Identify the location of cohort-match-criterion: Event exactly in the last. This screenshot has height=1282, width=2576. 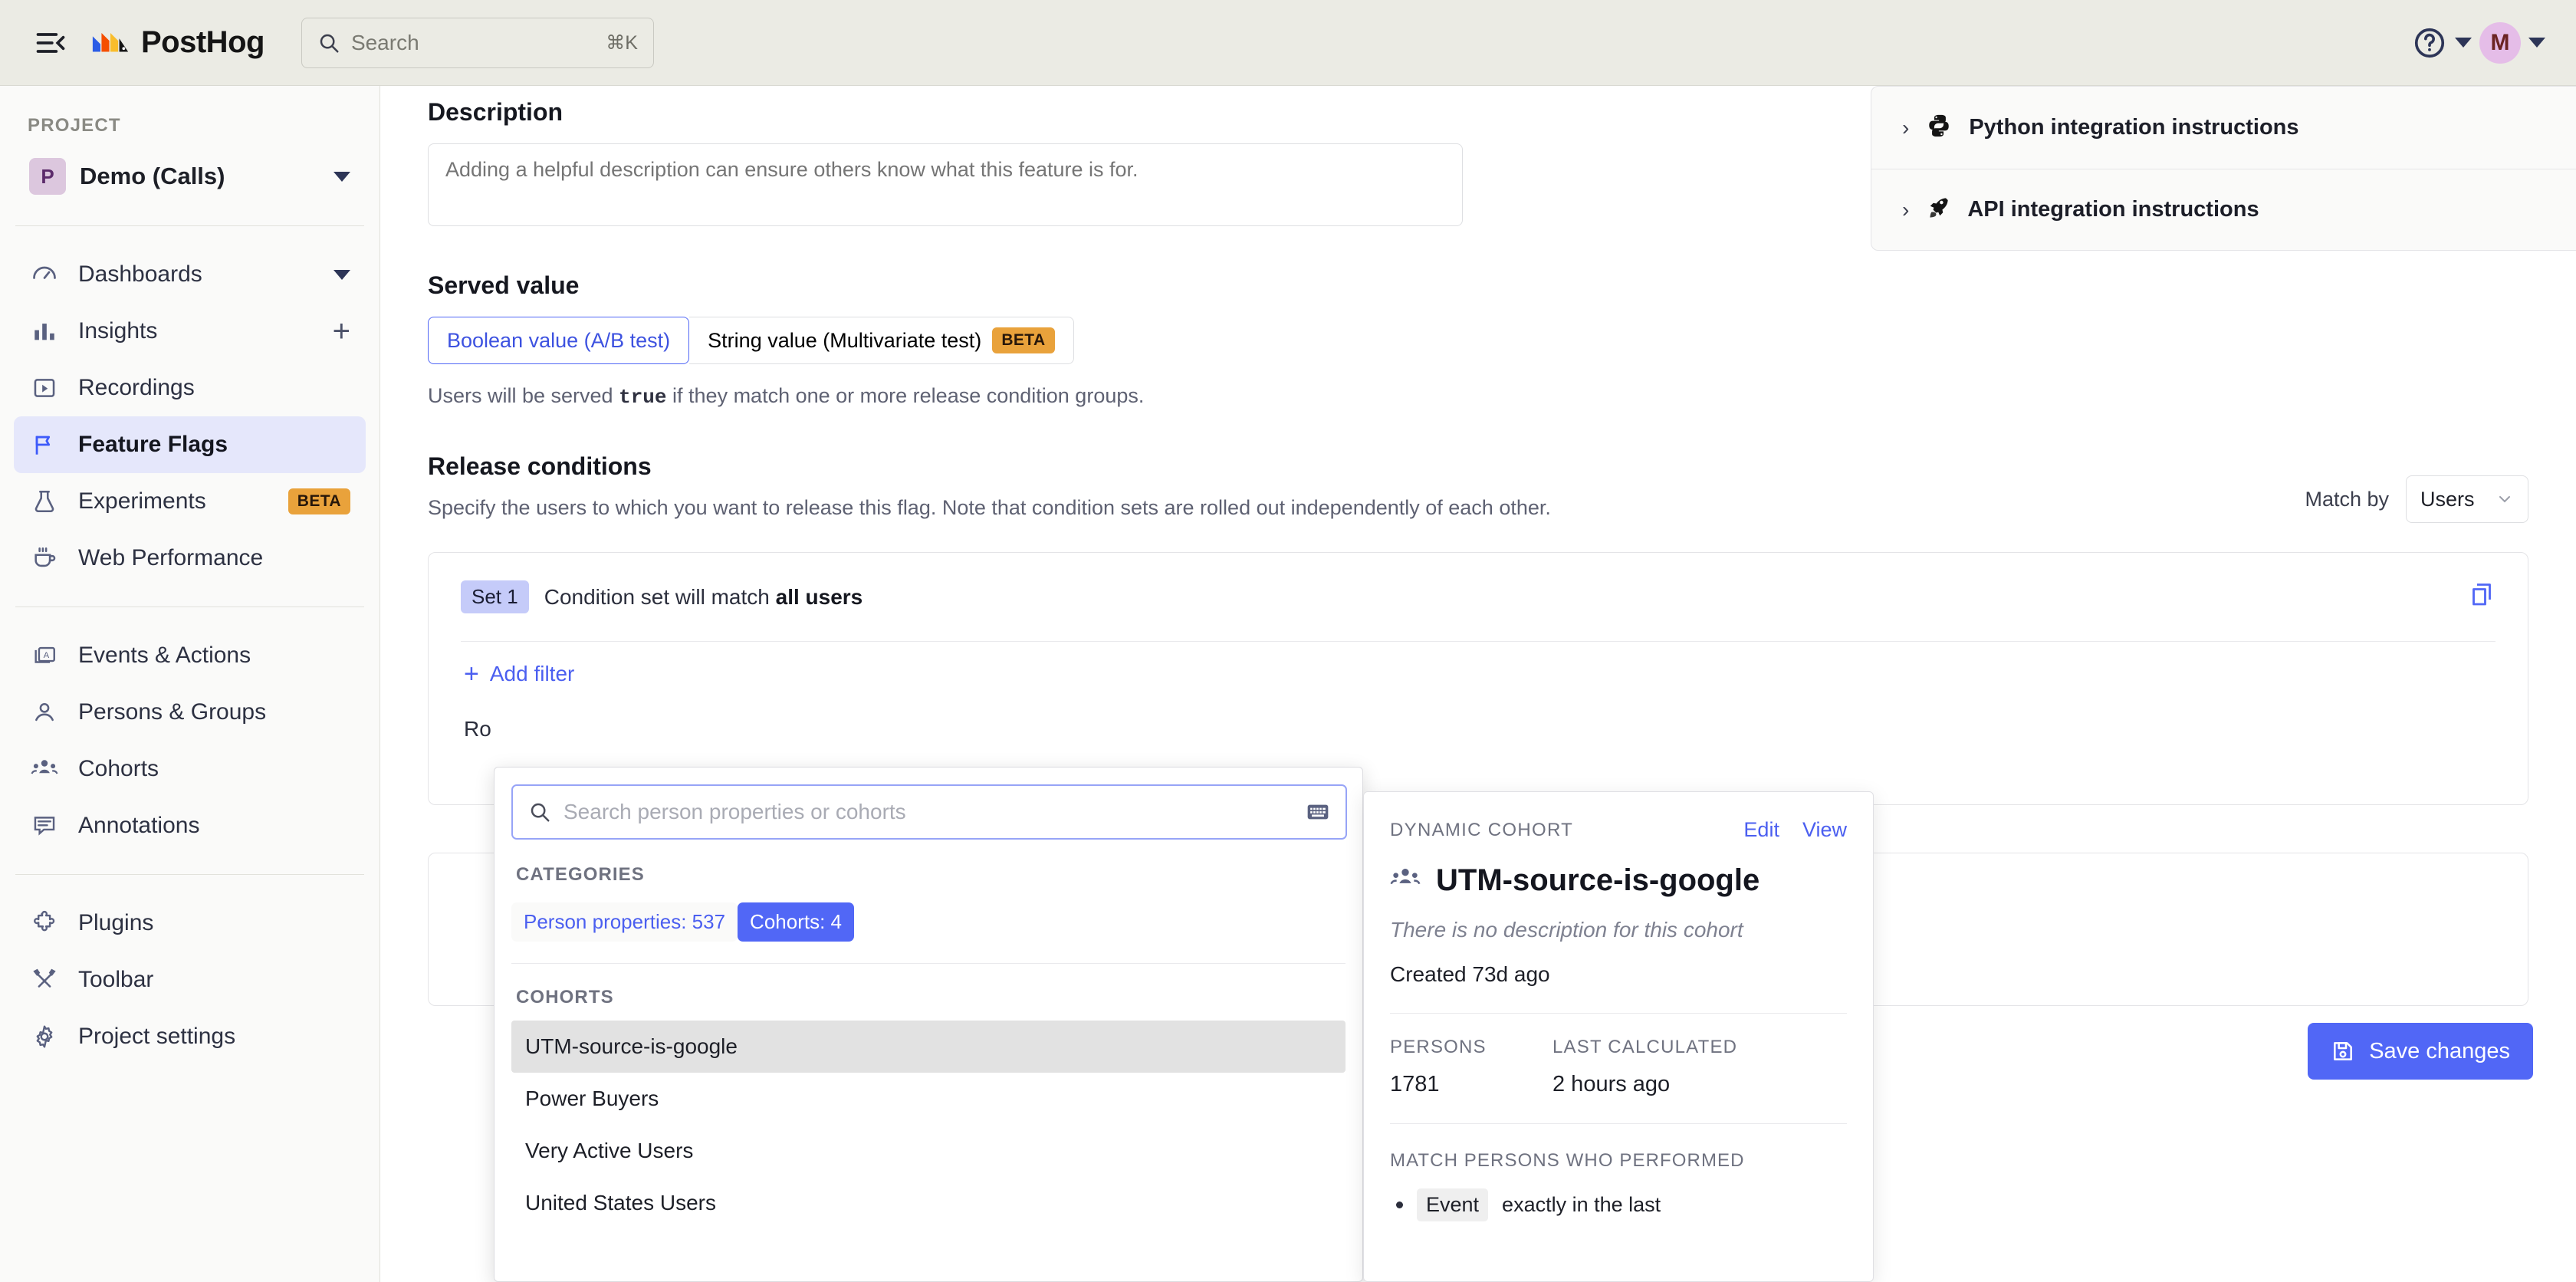
(1618, 1204).